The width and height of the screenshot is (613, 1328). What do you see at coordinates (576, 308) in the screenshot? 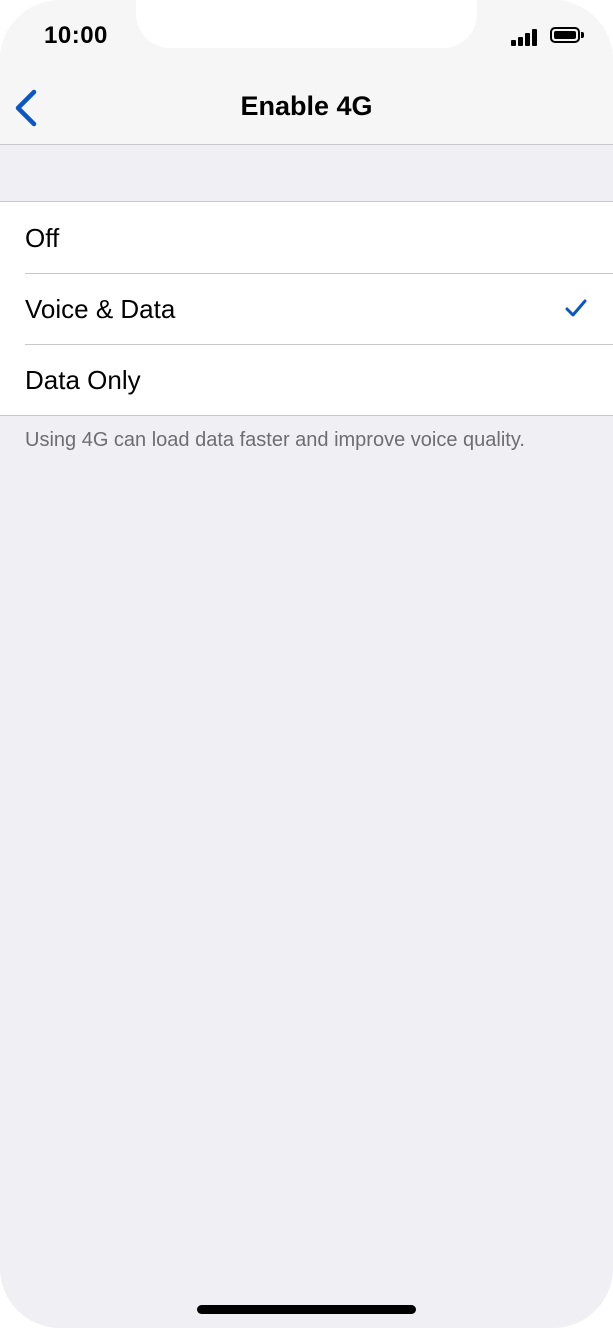
I see `checkmark-icon` at bounding box center [576, 308].